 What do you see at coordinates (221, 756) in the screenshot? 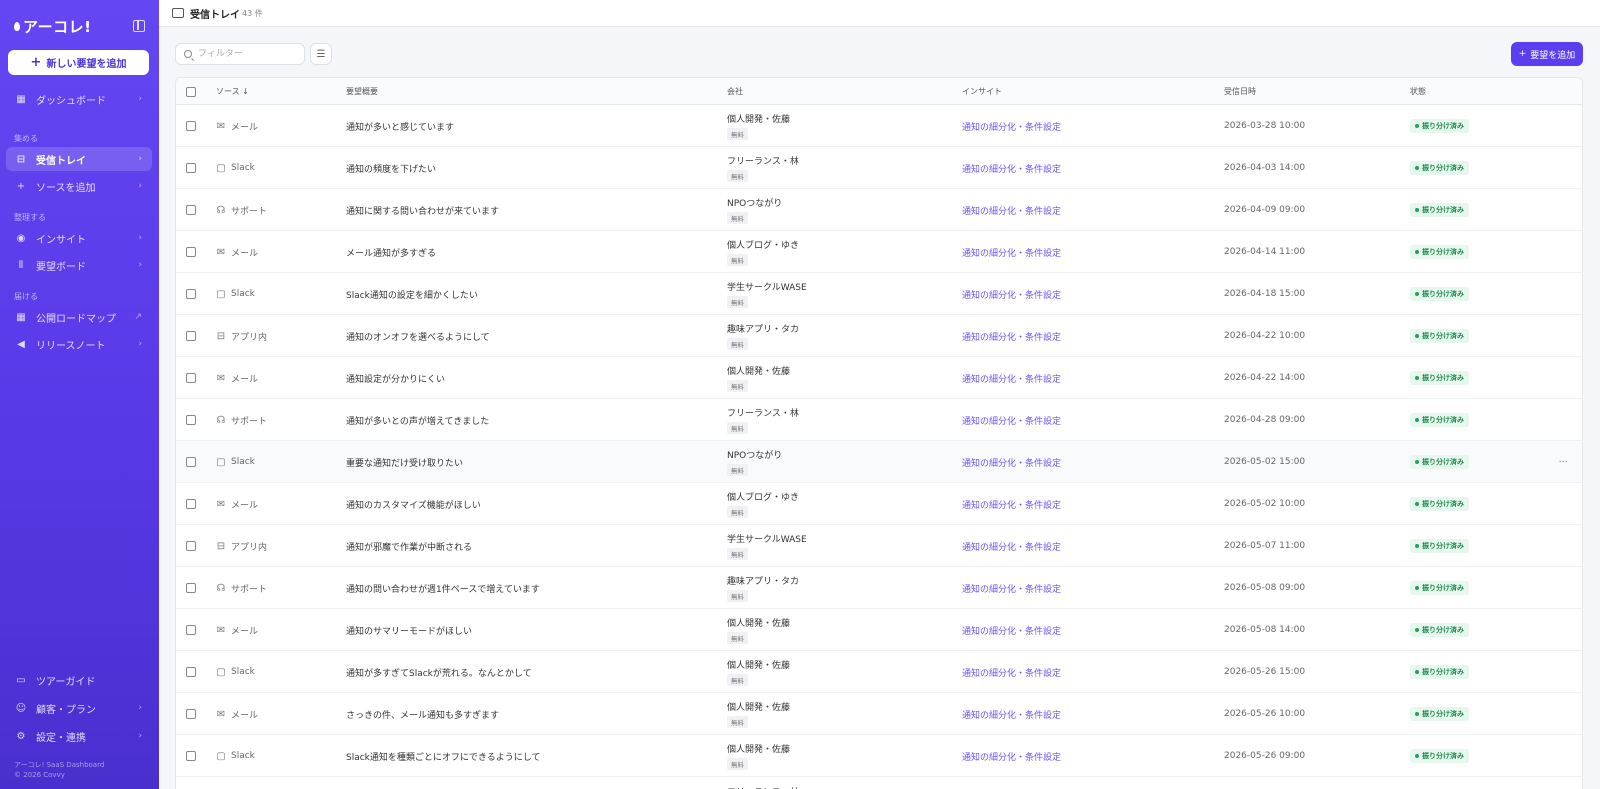
I see `chat-icon: ▢` at bounding box center [221, 756].